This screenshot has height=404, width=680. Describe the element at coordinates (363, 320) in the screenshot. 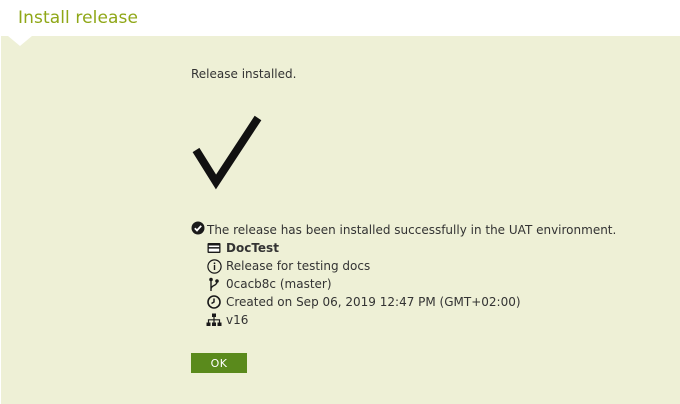

I see `detail-version: v16` at that location.